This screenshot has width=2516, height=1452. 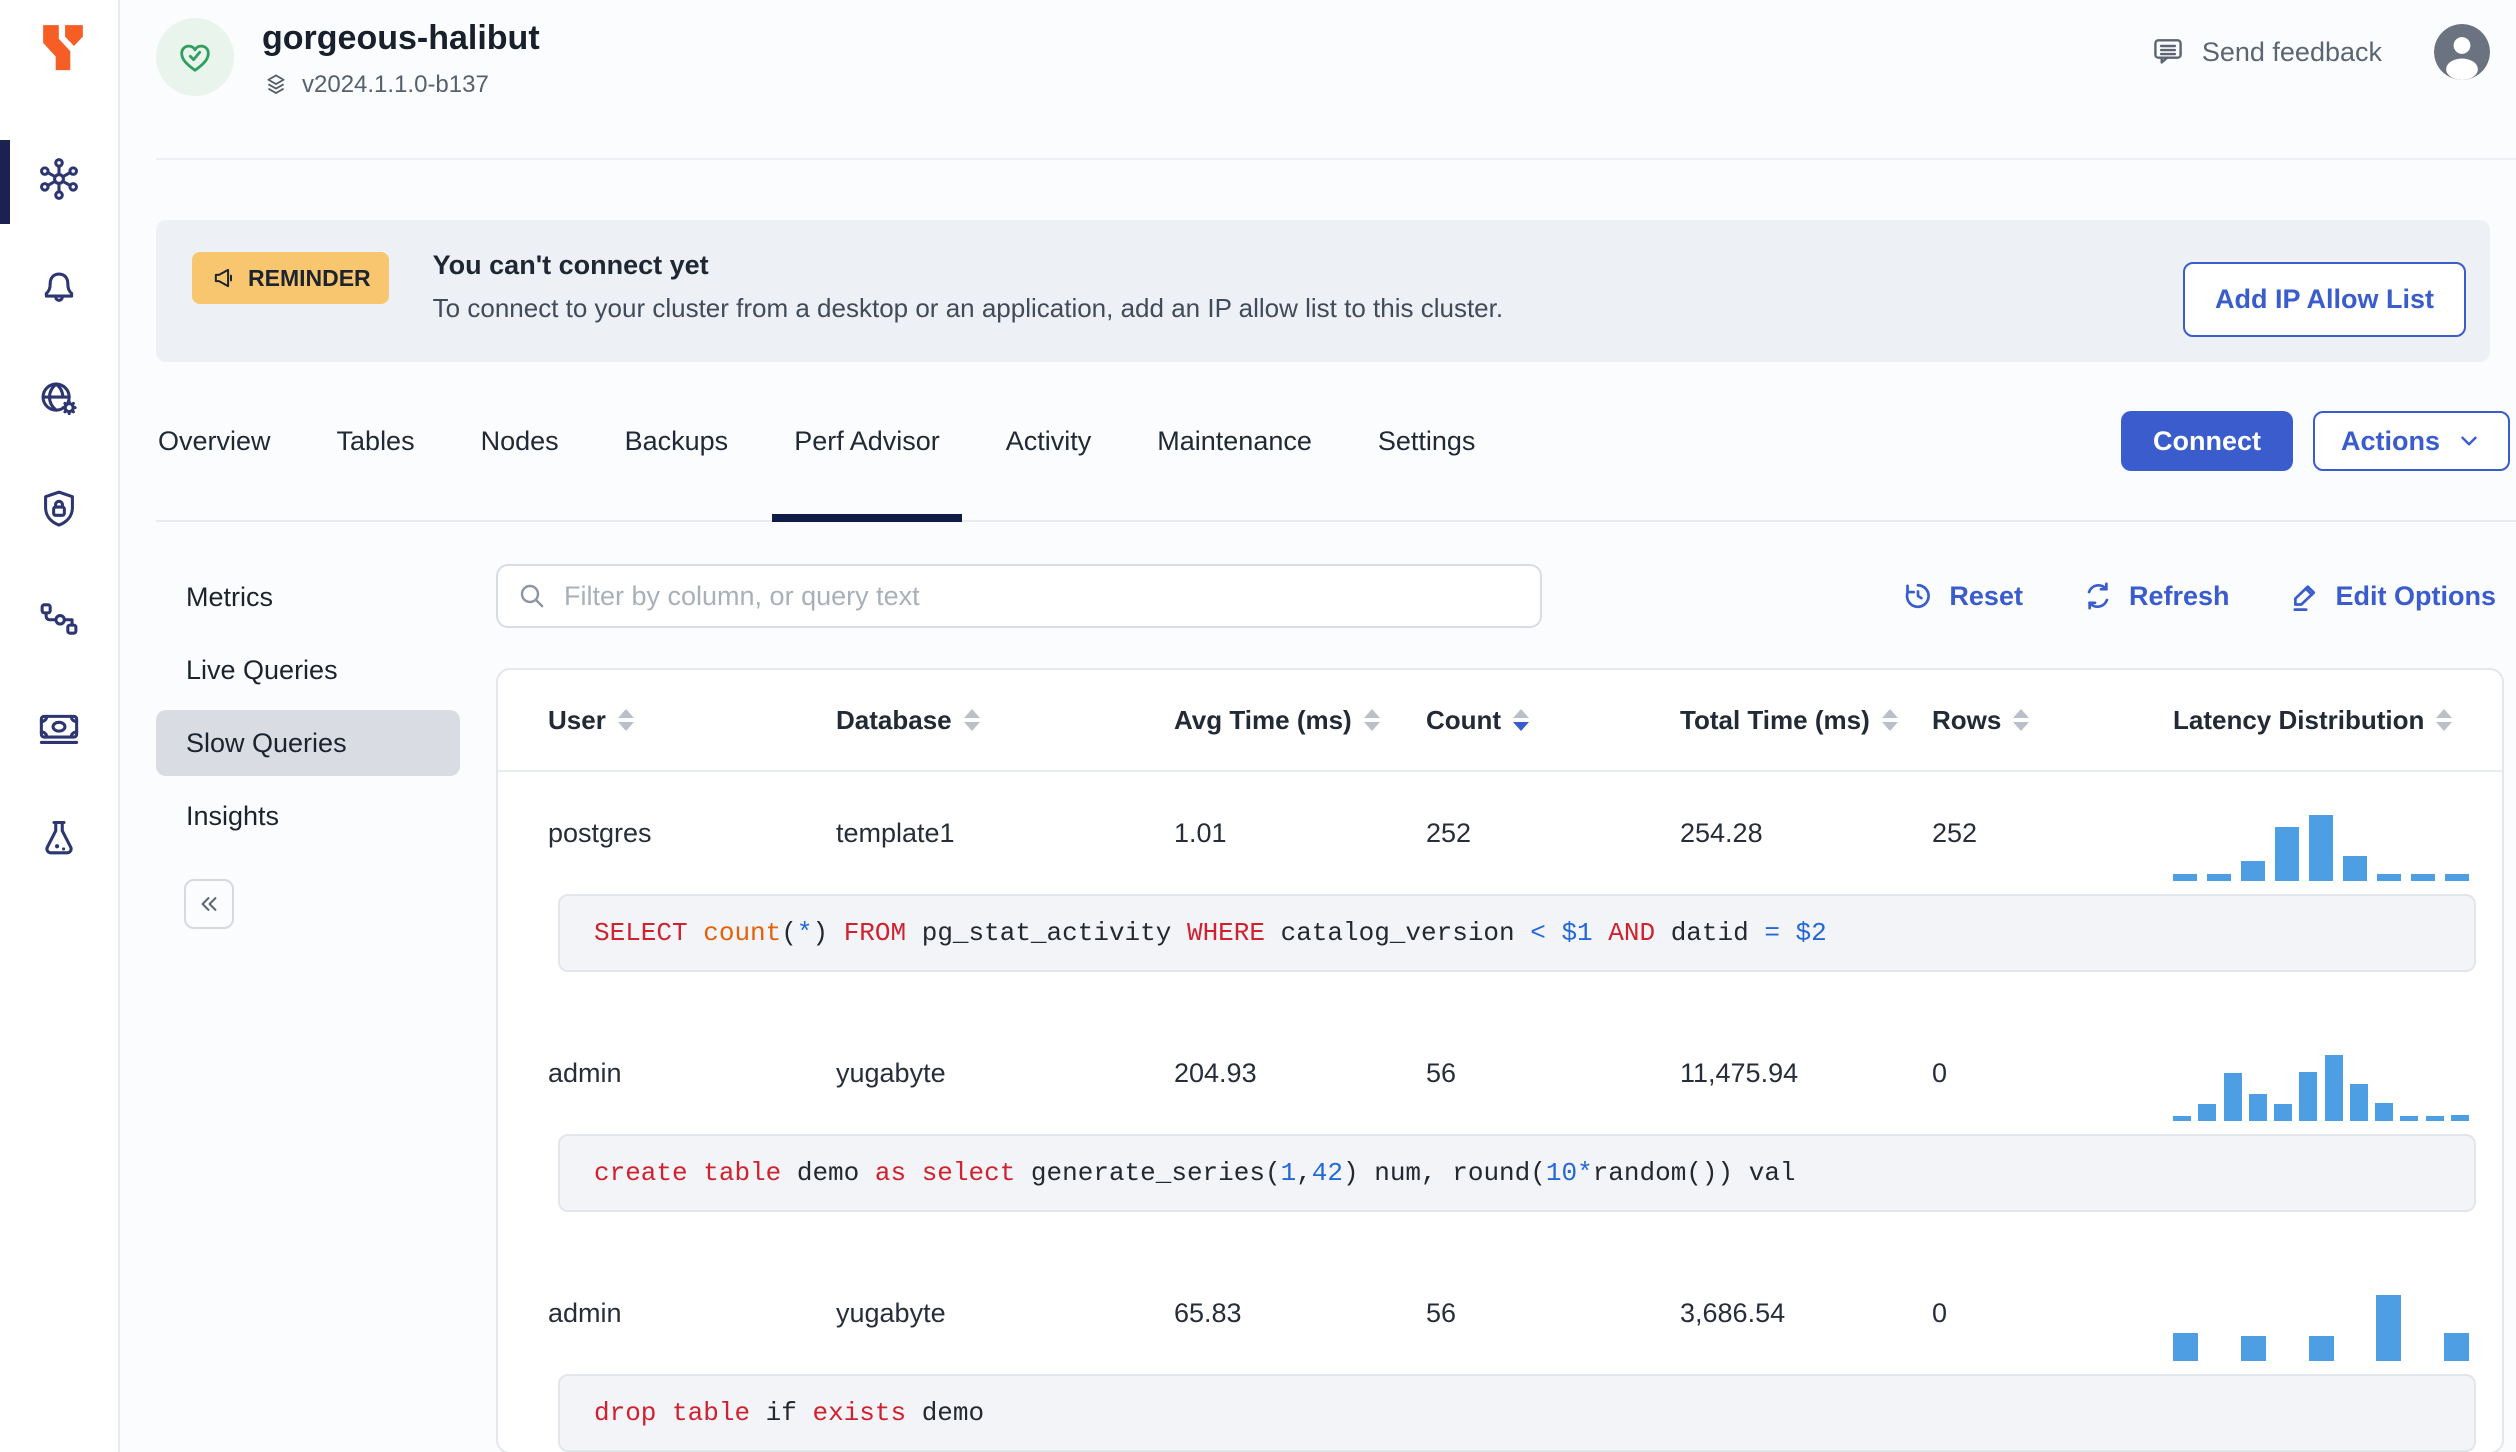 What do you see at coordinates (1427, 441) in the screenshot?
I see `tab-settings: Settings` at bounding box center [1427, 441].